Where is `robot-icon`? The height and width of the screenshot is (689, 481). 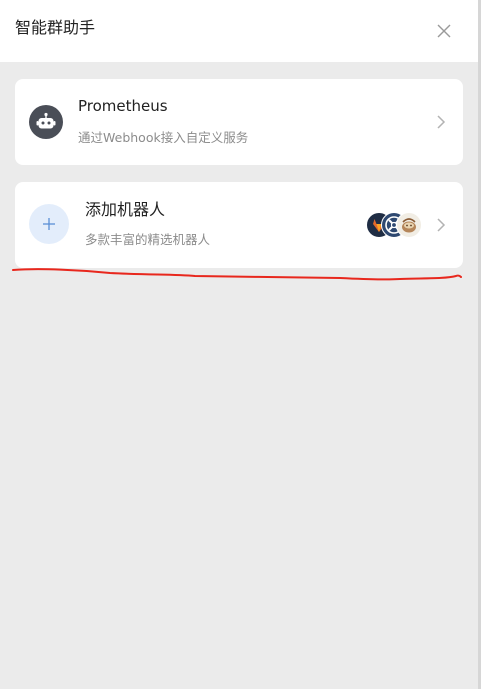 robot-icon is located at coordinates (46, 120).